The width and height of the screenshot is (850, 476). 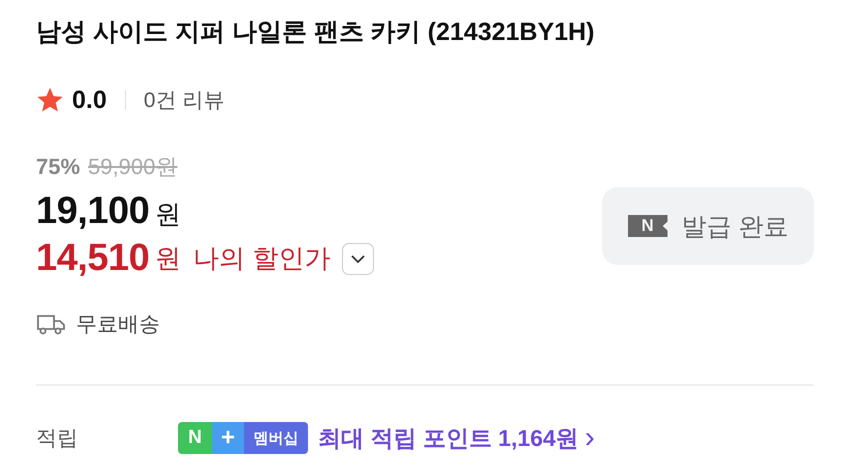 I want to click on free-shipping-label: 무료배송, so click(x=118, y=325).